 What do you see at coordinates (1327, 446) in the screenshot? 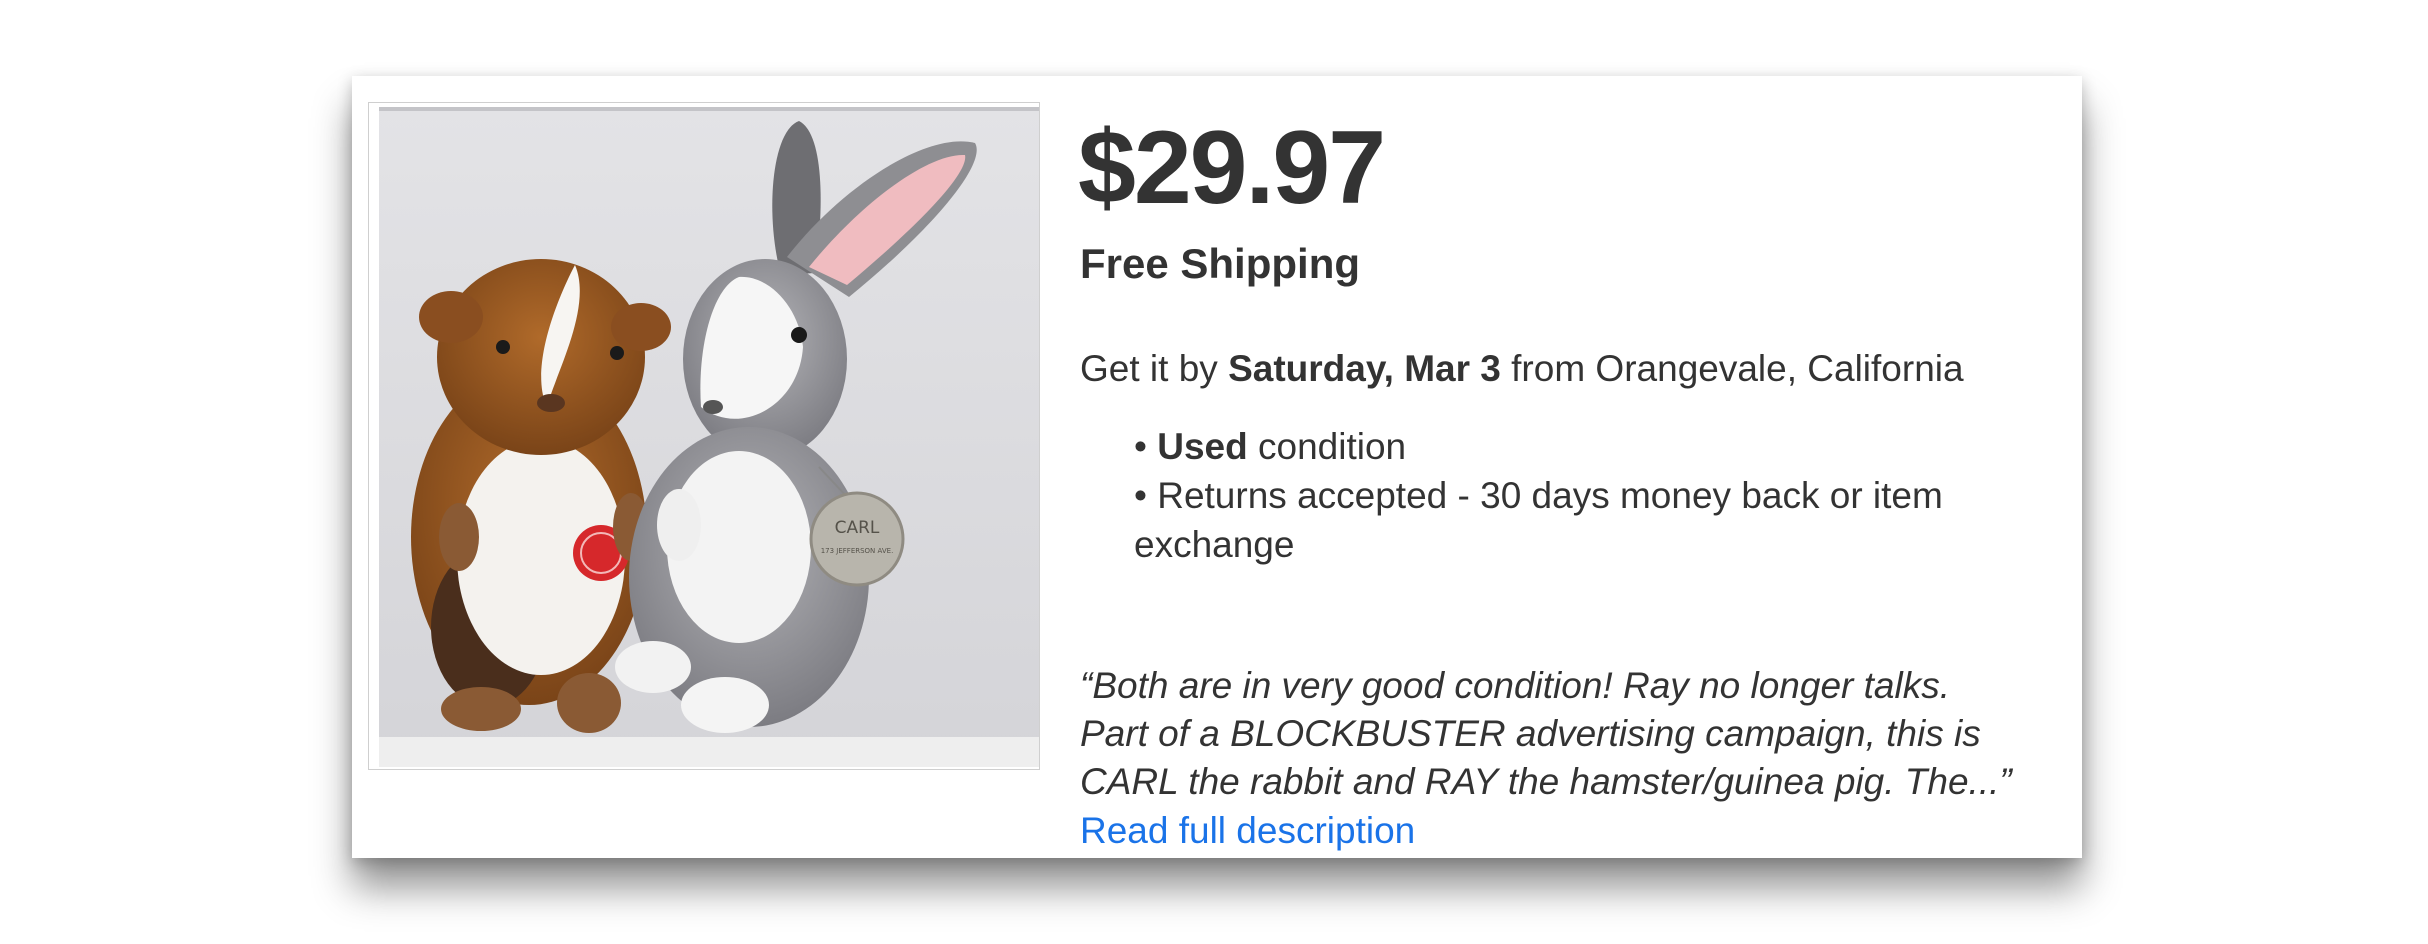
I see `condition-text: condition` at bounding box center [1327, 446].